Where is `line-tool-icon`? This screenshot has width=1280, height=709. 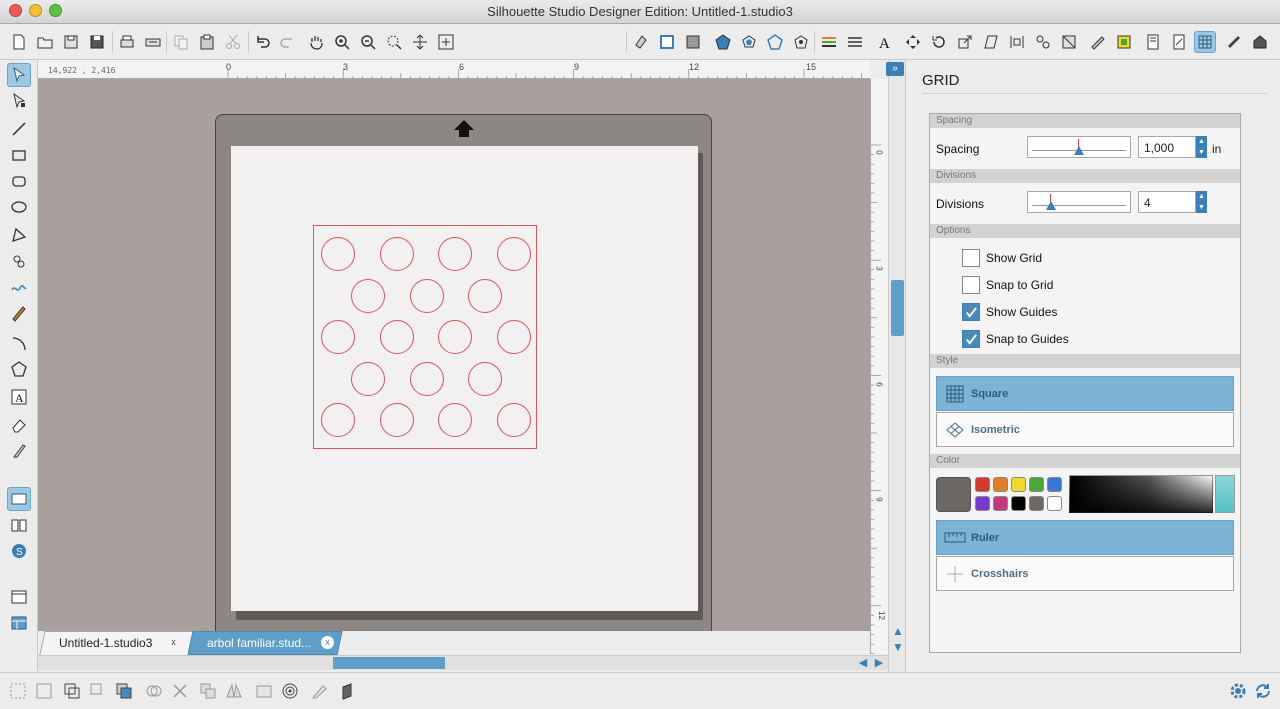
line-tool-icon is located at coordinates (19, 129).